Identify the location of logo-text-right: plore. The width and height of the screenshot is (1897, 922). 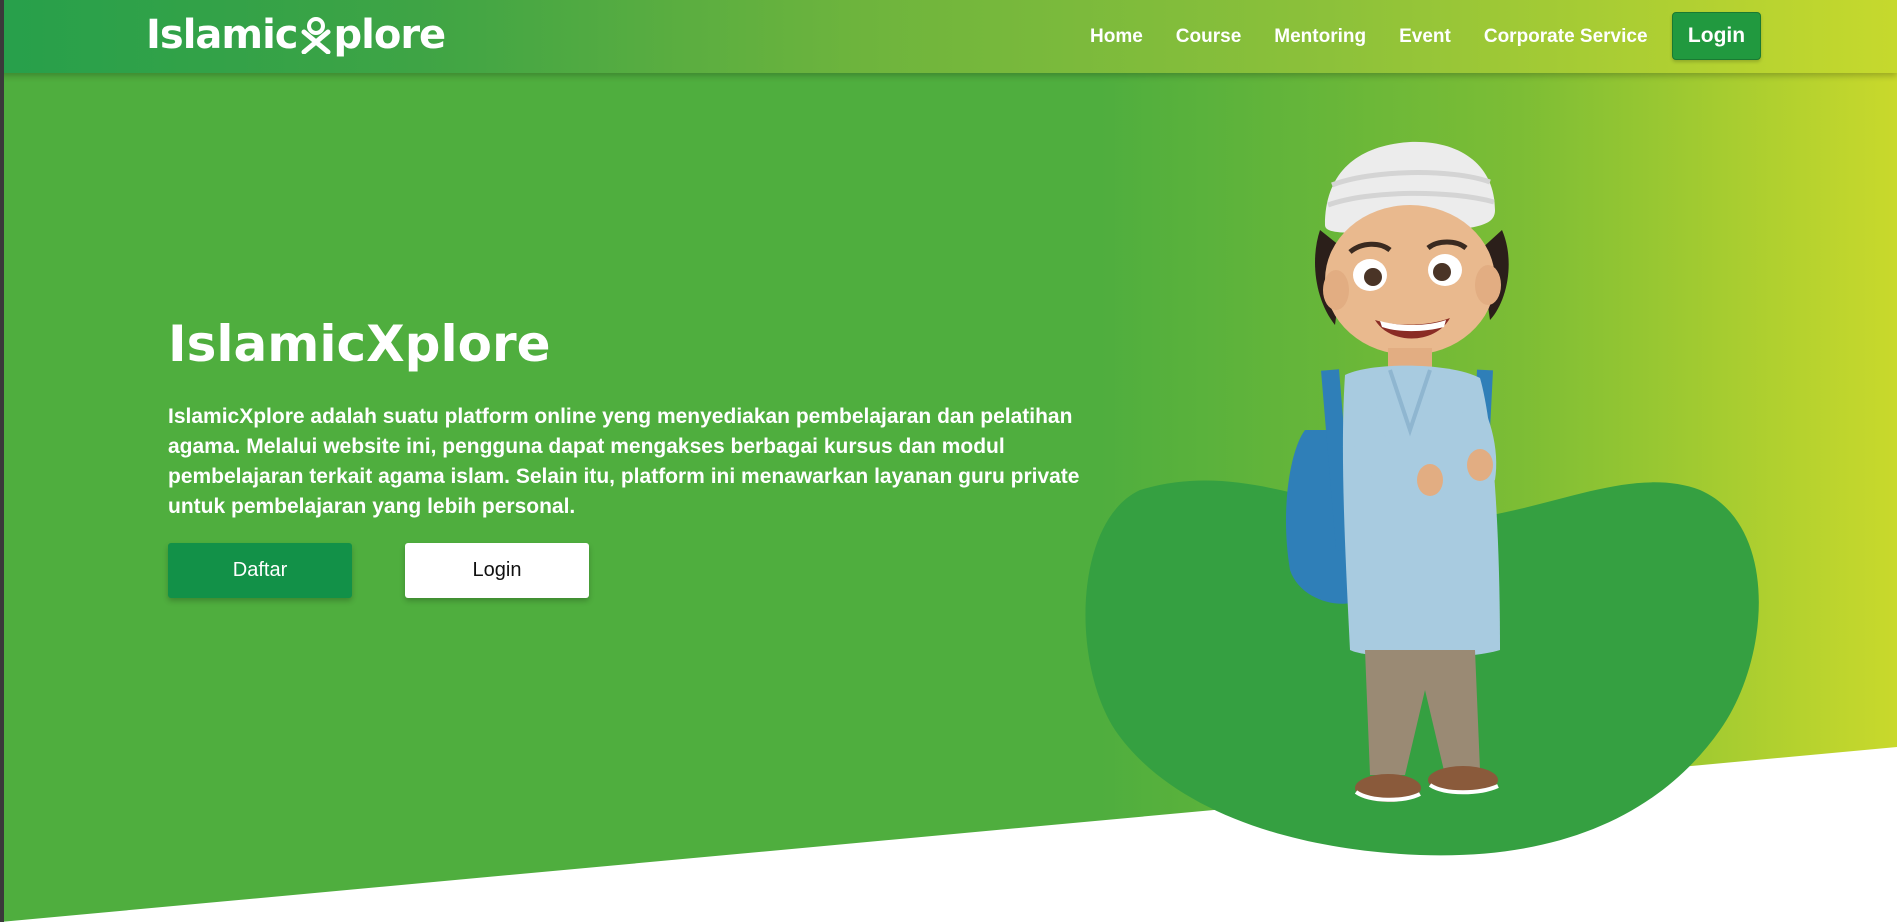
(390, 35).